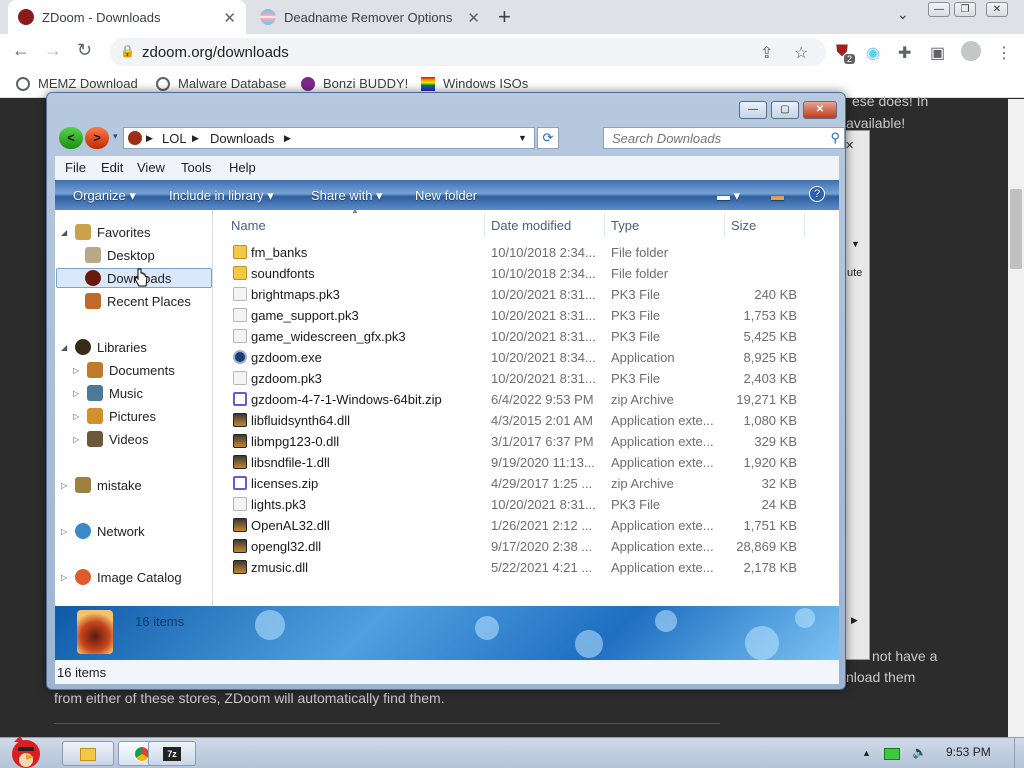 Image resolution: width=1024 pixels, height=768 pixels. Describe the element at coordinates (777, 195) in the screenshot. I see `preview-pane-icon: ▬` at that location.